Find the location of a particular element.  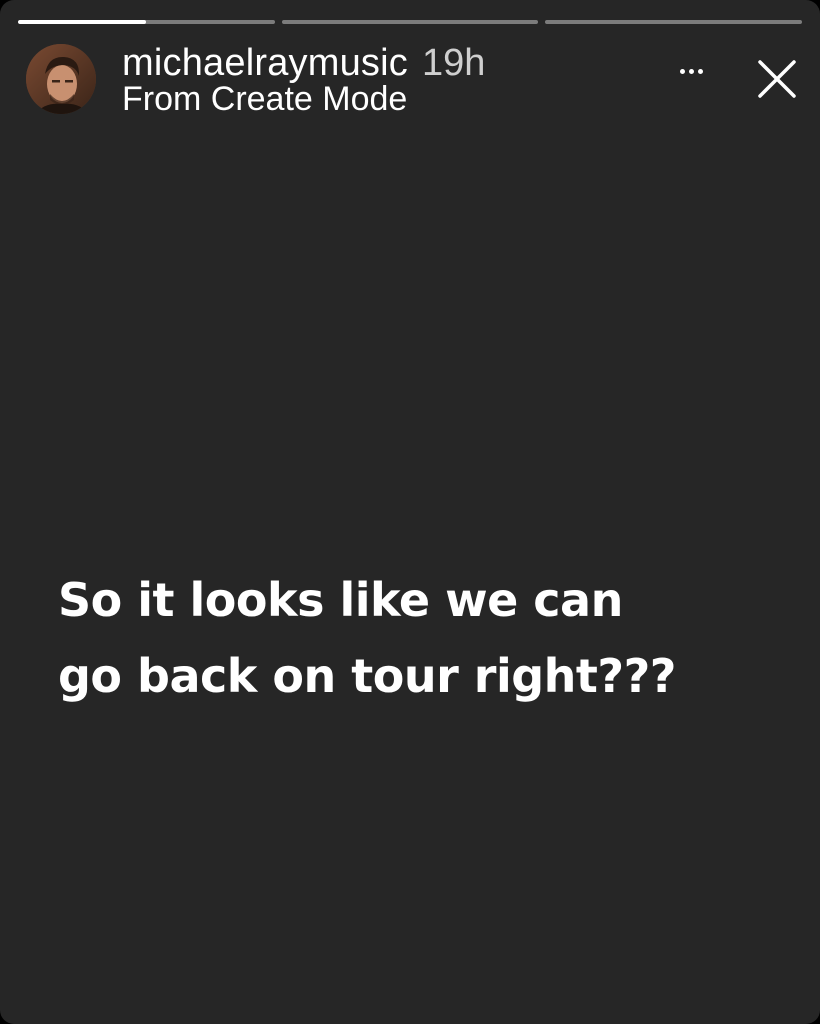

profile-photo-icon is located at coordinates (61, 79).